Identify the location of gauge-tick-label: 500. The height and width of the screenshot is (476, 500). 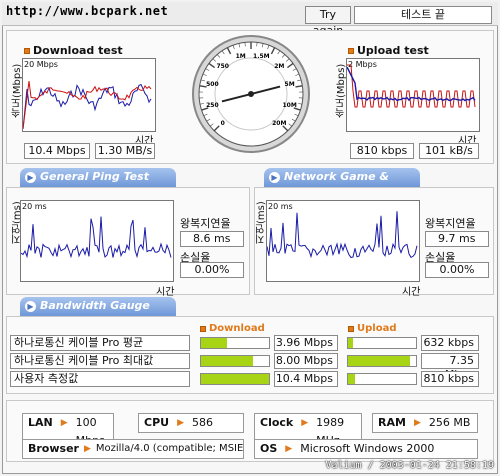
(212, 84).